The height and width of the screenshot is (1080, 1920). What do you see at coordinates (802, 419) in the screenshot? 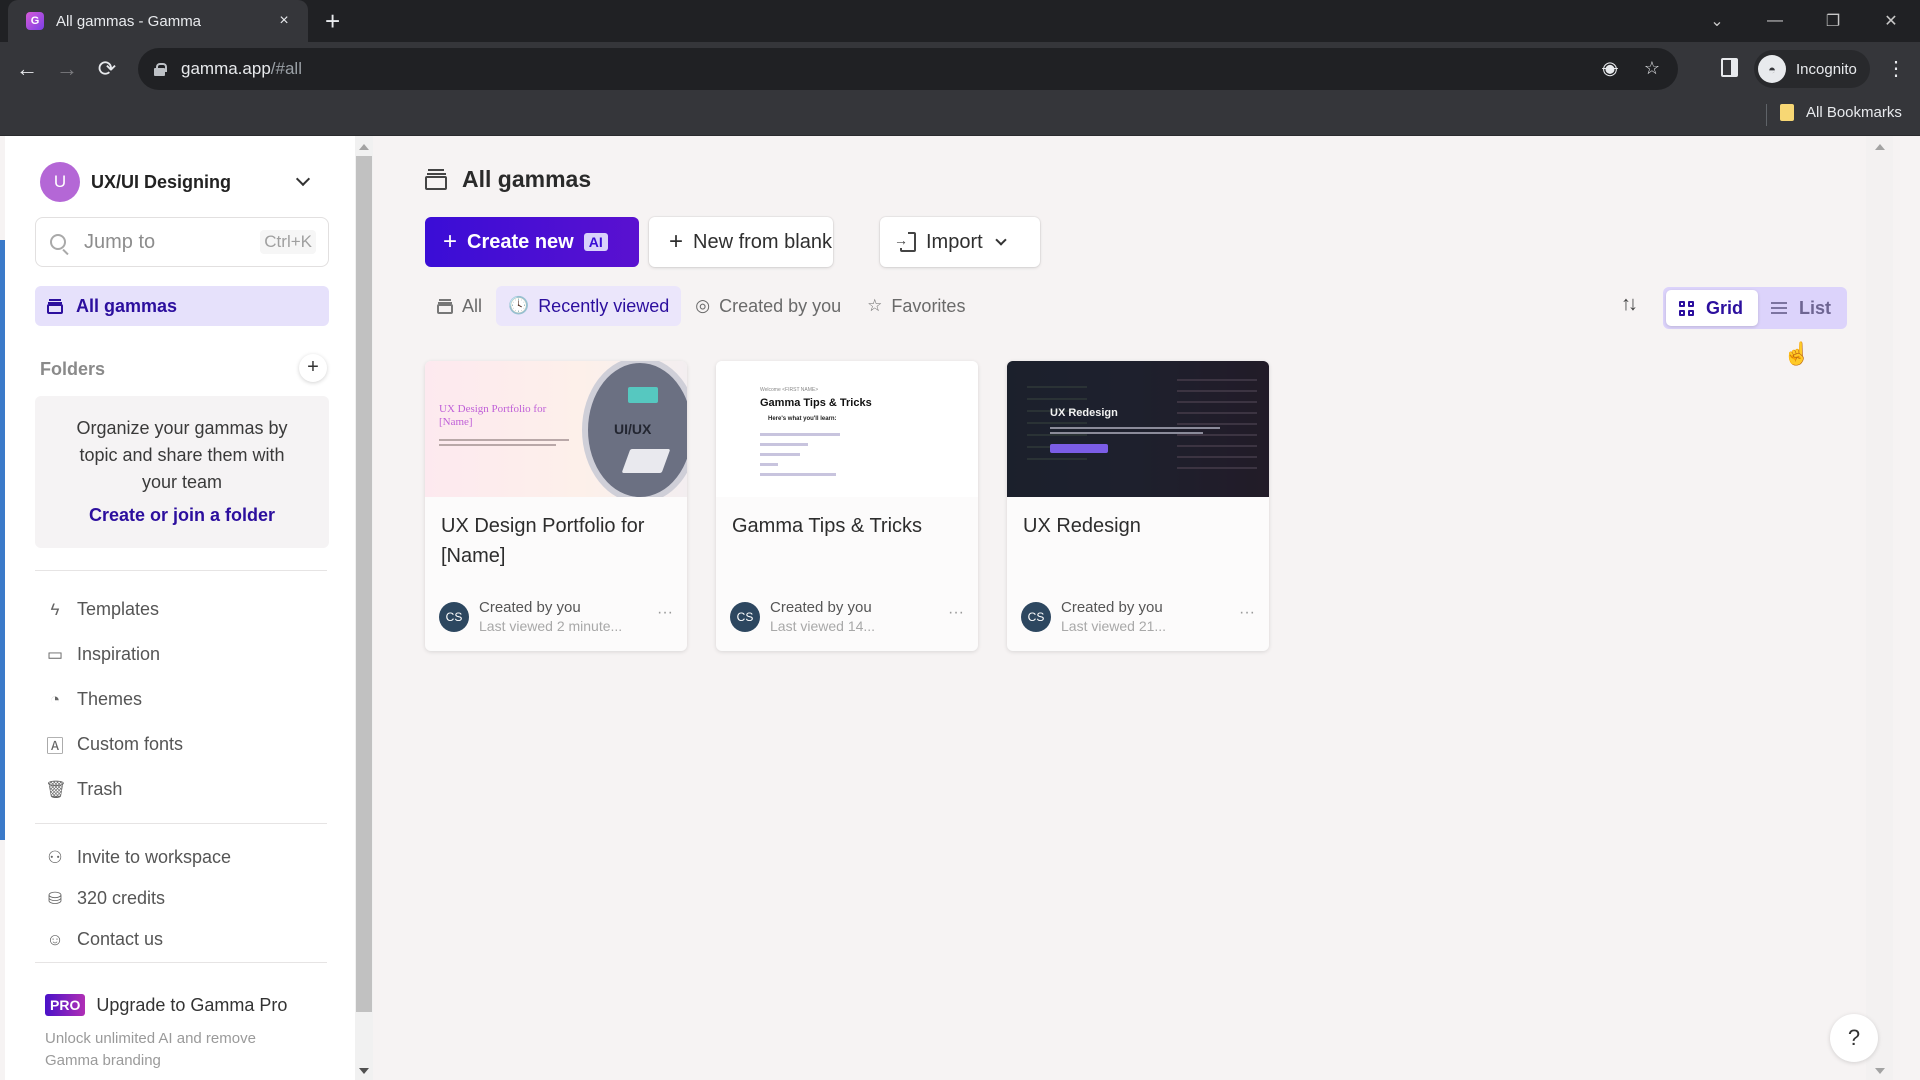
I see `thumbnail-subtitle: Here's what you'll learn:` at bounding box center [802, 419].